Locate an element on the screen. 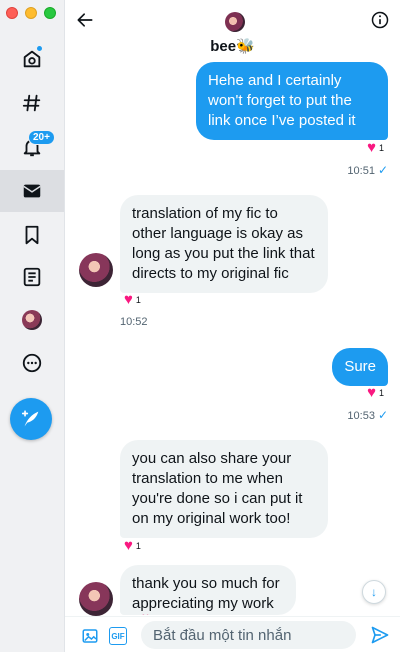 This screenshot has height=652, width=400. conversation-header: bee🐝 is located at coordinates (232, 30).